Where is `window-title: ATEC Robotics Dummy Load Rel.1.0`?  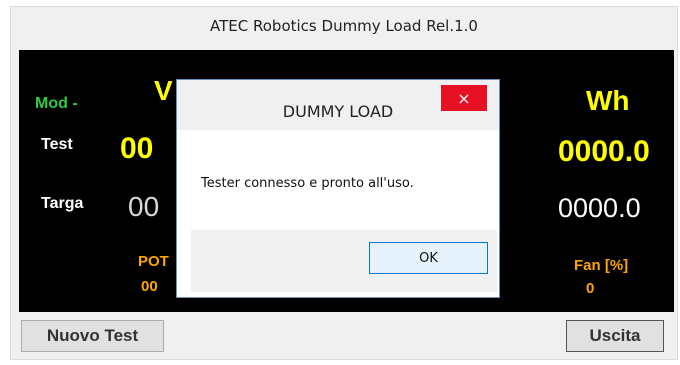 window-title: ATEC Robotics Dummy Load Rel.1.0 is located at coordinates (344, 26).